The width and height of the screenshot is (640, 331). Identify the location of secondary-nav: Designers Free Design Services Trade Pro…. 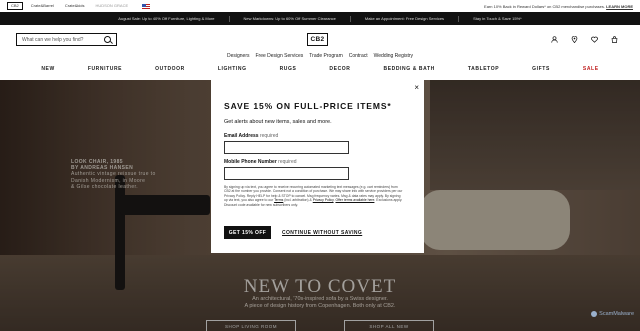
(320, 56).